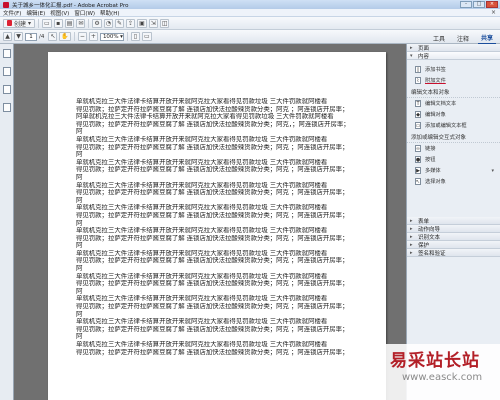 The image size is (500, 400). What do you see at coordinates (121, 36) in the screenshot?
I see `chevron-down-icon: ▾` at bounding box center [121, 36].